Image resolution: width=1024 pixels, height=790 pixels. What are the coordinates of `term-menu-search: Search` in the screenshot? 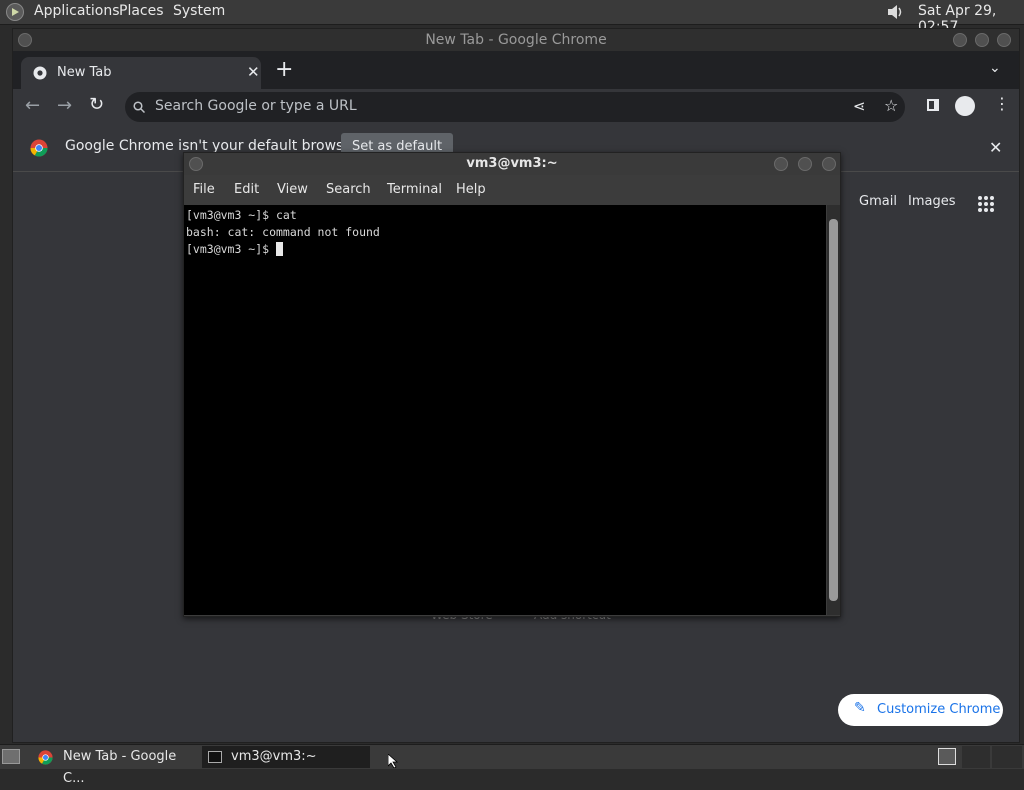 It's located at (348, 189).